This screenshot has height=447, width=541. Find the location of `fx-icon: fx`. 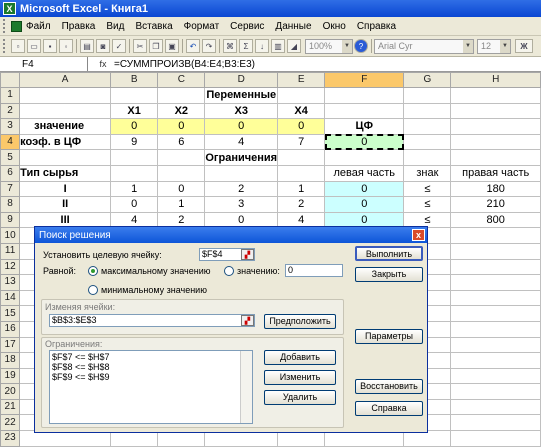

fx-icon: fx is located at coordinates (103, 64).